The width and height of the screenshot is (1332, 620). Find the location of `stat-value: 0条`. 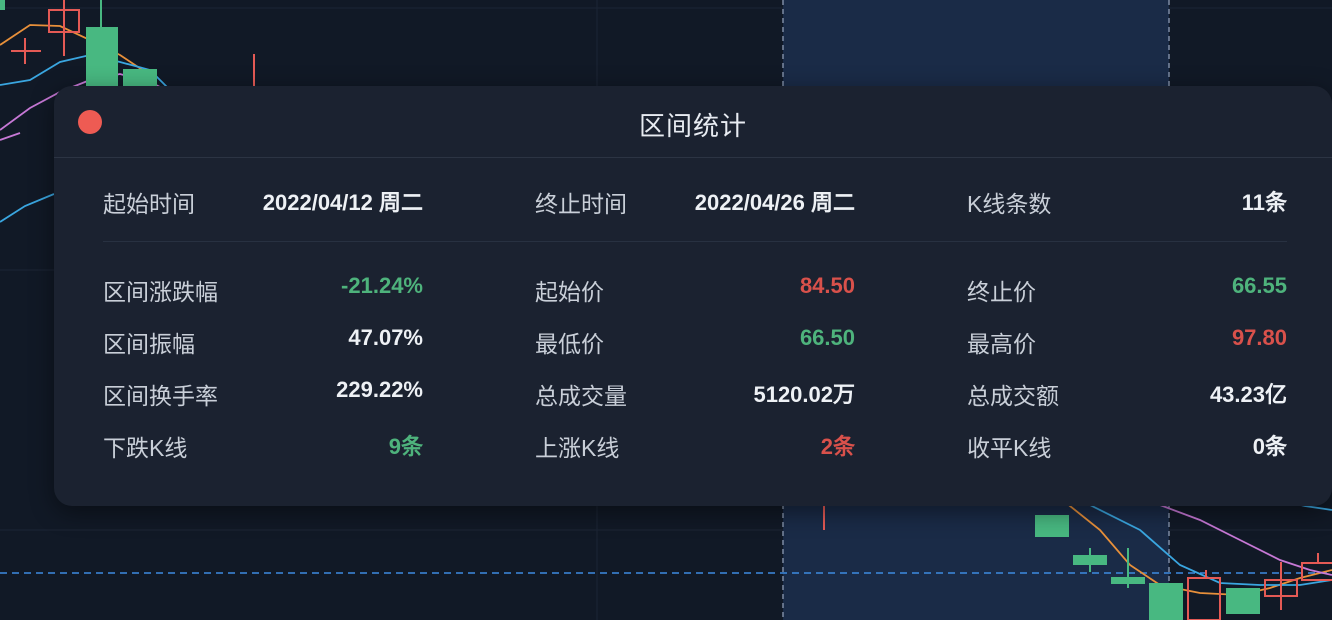

stat-value: 0条 is located at coordinates (1269, 446).